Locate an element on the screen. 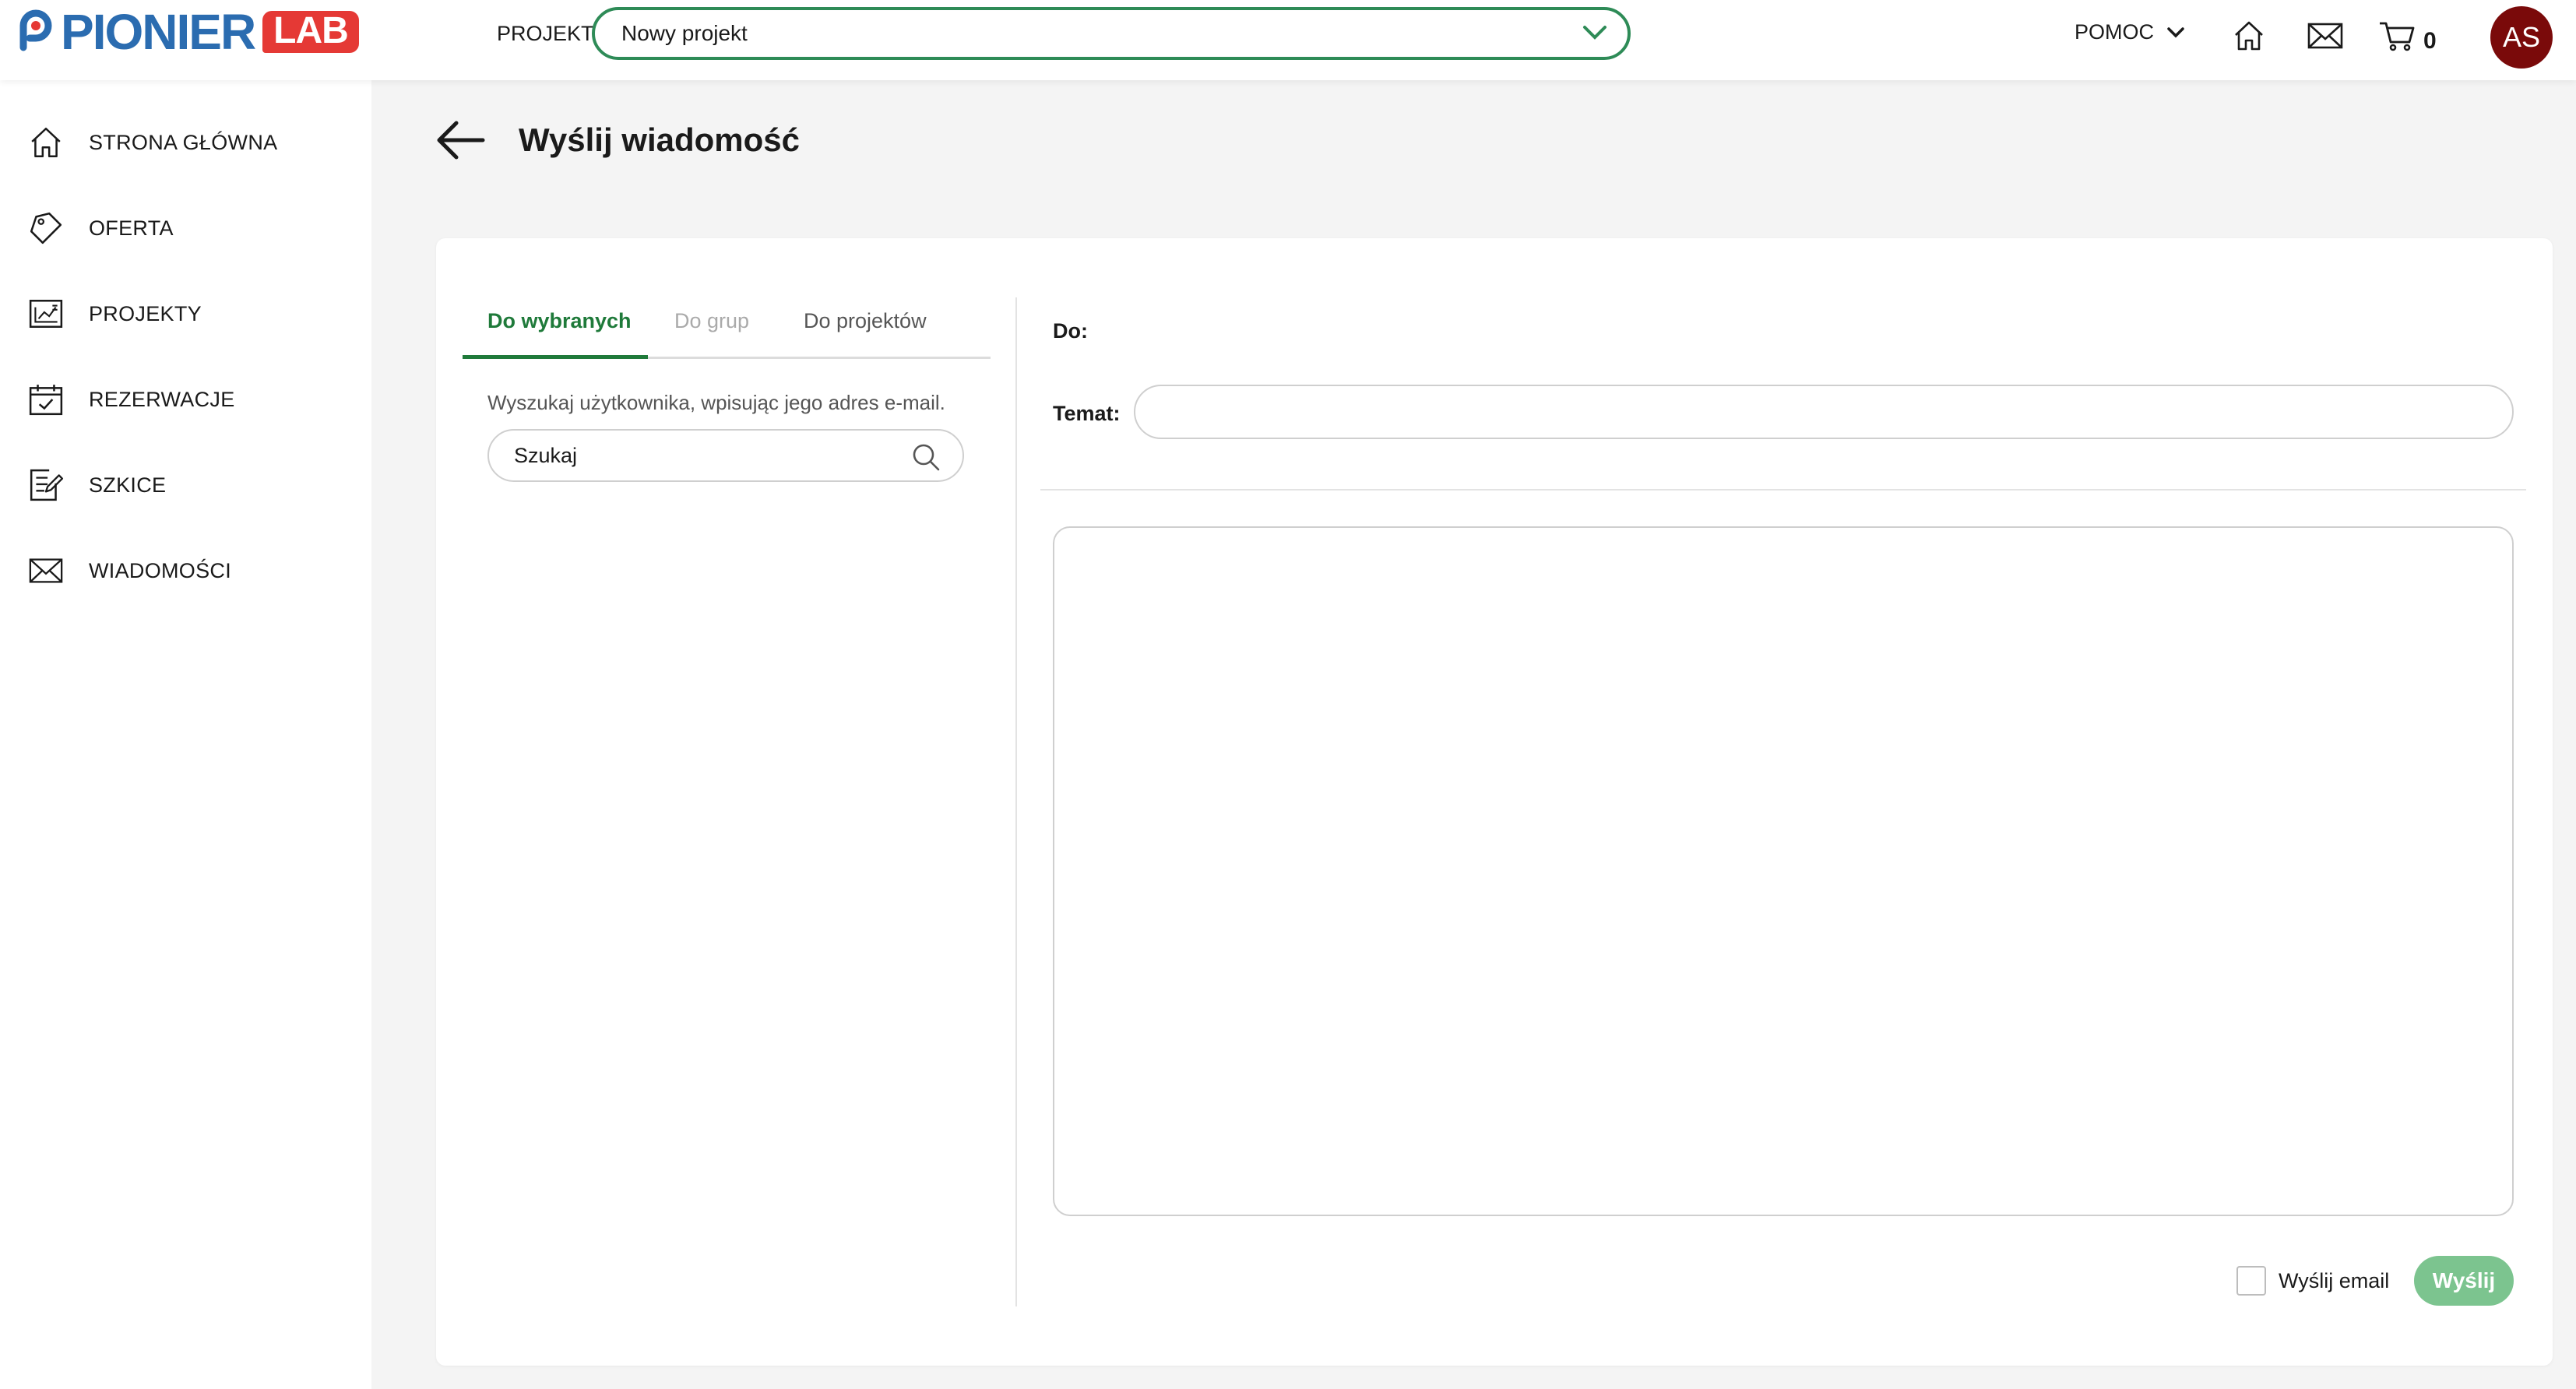 This screenshot has height=1389, width=2576. sidebar-item-label: PROJEKTY is located at coordinates (145, 313).